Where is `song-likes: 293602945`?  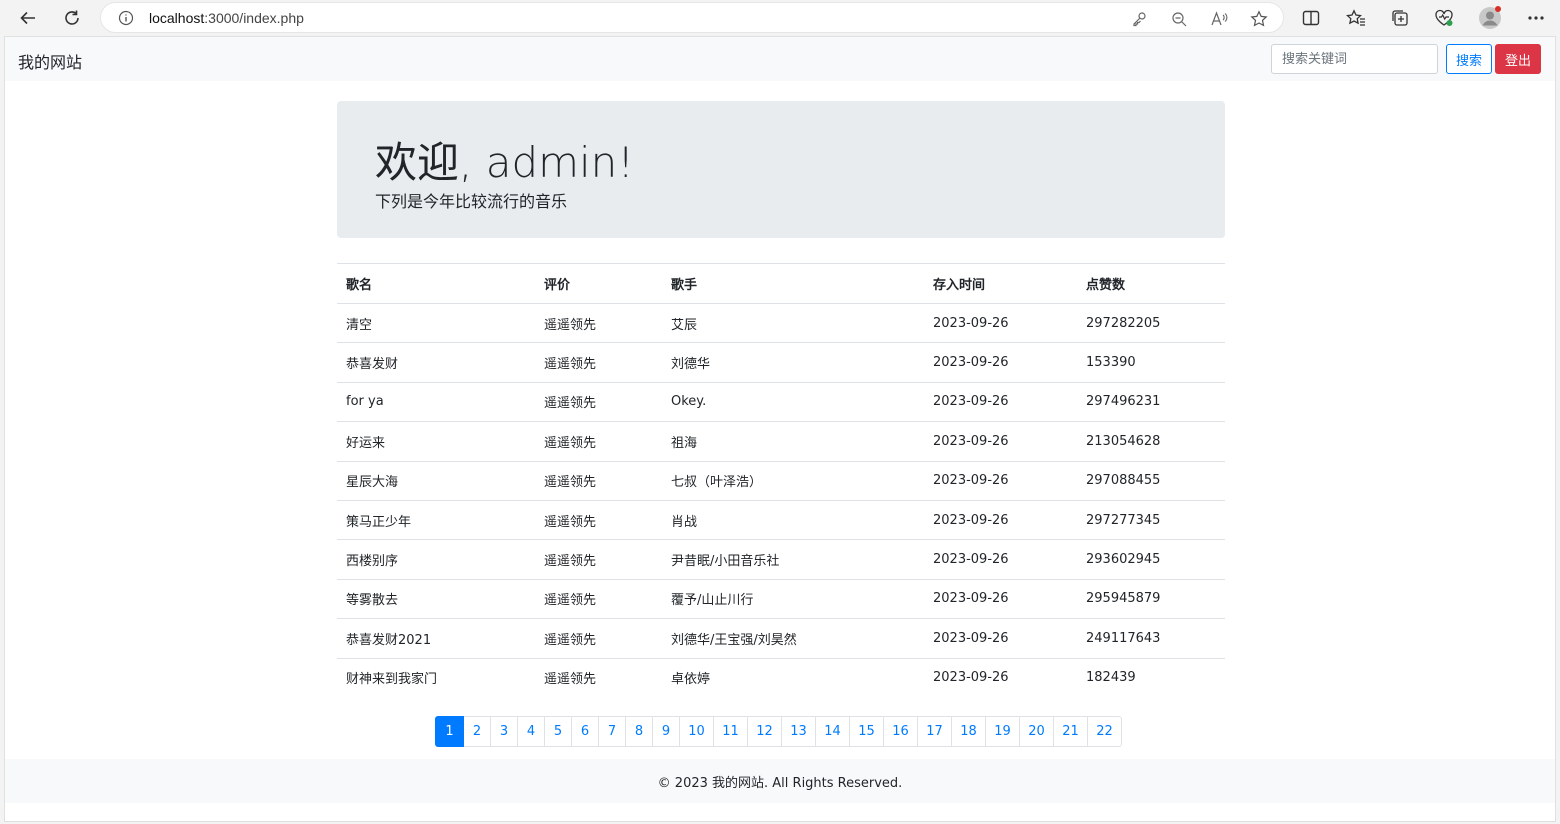 song-likes: 293602945 is located at coordinates (1151, 559).